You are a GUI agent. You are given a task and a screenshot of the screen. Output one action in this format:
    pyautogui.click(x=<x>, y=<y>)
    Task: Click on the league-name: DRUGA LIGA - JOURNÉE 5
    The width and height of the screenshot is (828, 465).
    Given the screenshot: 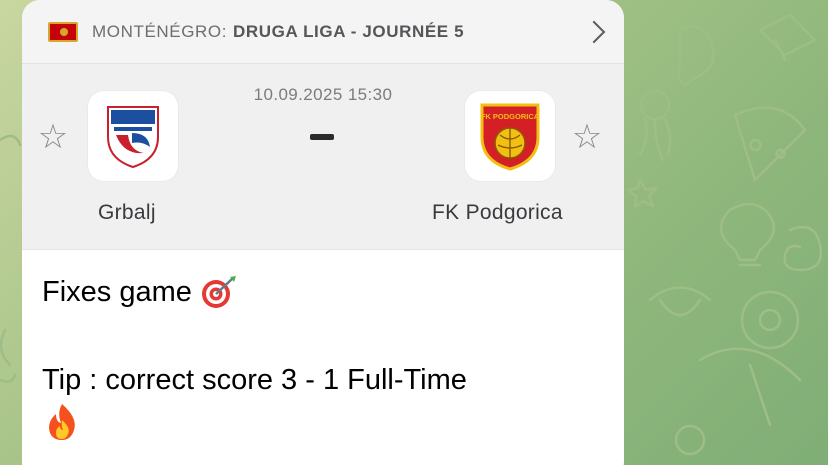 What is the action you would take?
    pyautogui.click(x=349, y=31)
    